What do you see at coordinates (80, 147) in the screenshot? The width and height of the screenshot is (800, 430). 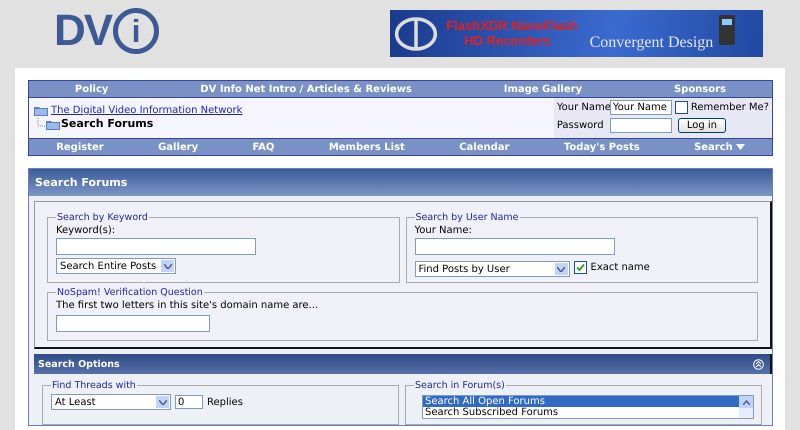 I see `nav-link: Register` at bounding box center [80, 147].